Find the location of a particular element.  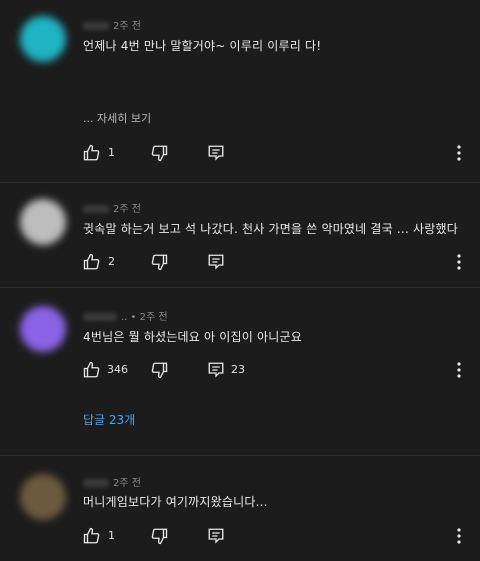

author-name-fragment: .. is located at coordinates (124, 317).